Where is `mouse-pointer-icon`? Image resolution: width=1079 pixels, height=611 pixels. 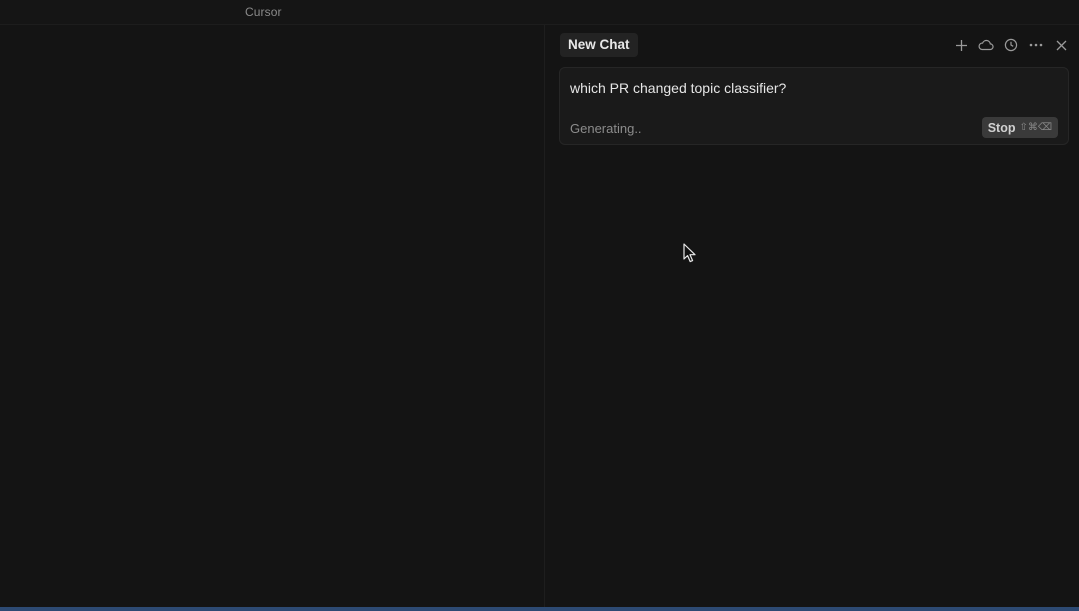 mouse-pointer-icon is located at coordinates (689, 253).